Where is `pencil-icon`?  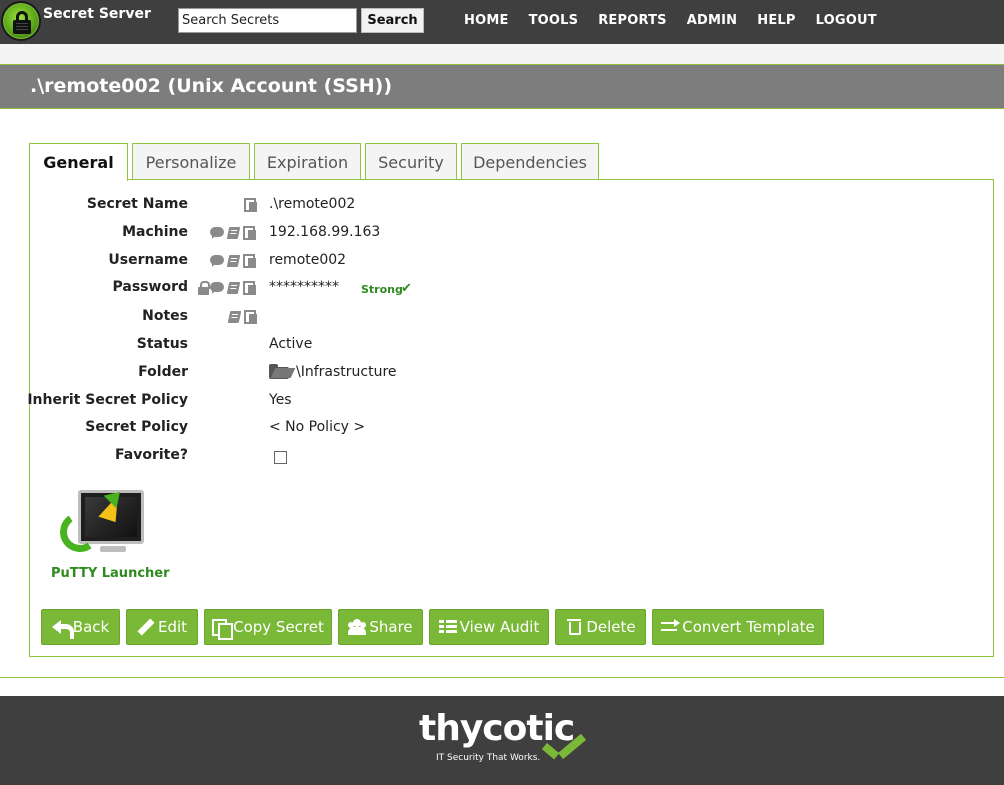
pencil-icon is located at coordinates (146, 627).